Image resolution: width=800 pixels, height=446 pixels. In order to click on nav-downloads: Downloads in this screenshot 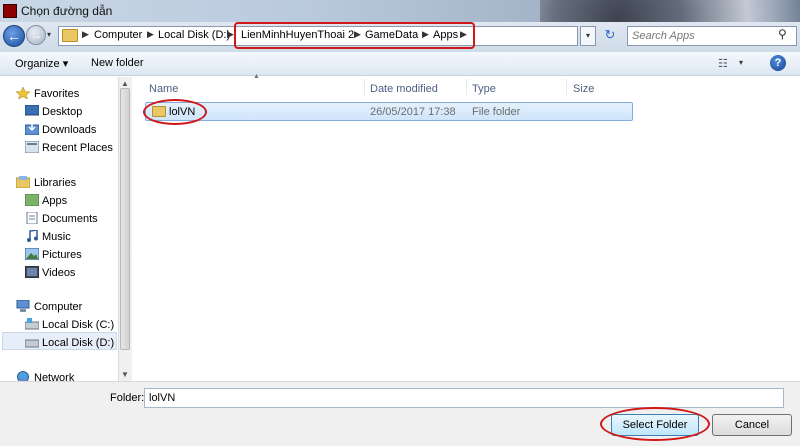, I will do `click(69, 130)`.